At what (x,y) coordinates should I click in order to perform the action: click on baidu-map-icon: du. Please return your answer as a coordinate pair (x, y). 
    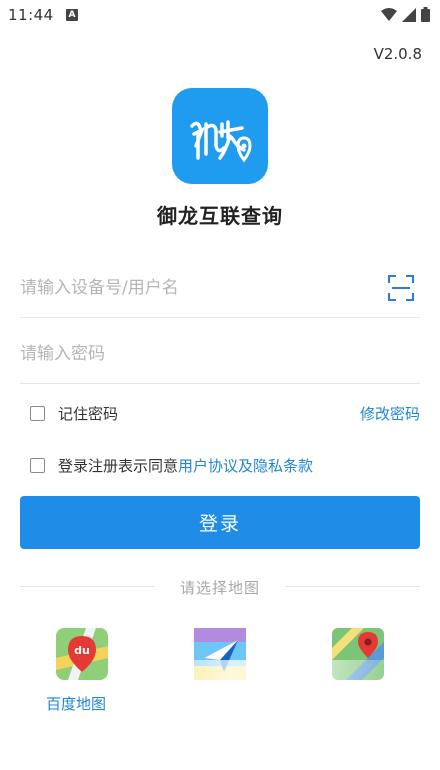
    Looking at the image, I should click on (82, 654).